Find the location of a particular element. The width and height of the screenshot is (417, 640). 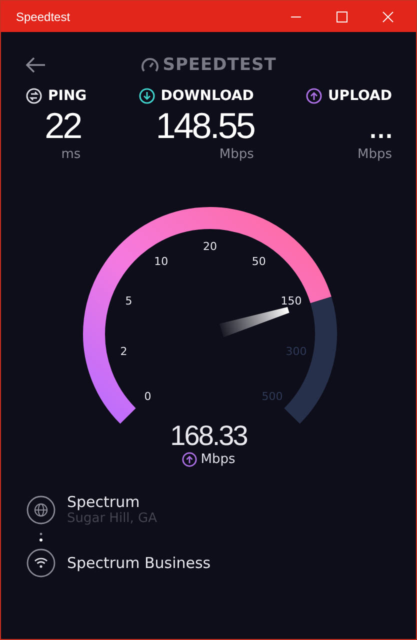

back-arrow-icon is located at coordinates (36, 65).